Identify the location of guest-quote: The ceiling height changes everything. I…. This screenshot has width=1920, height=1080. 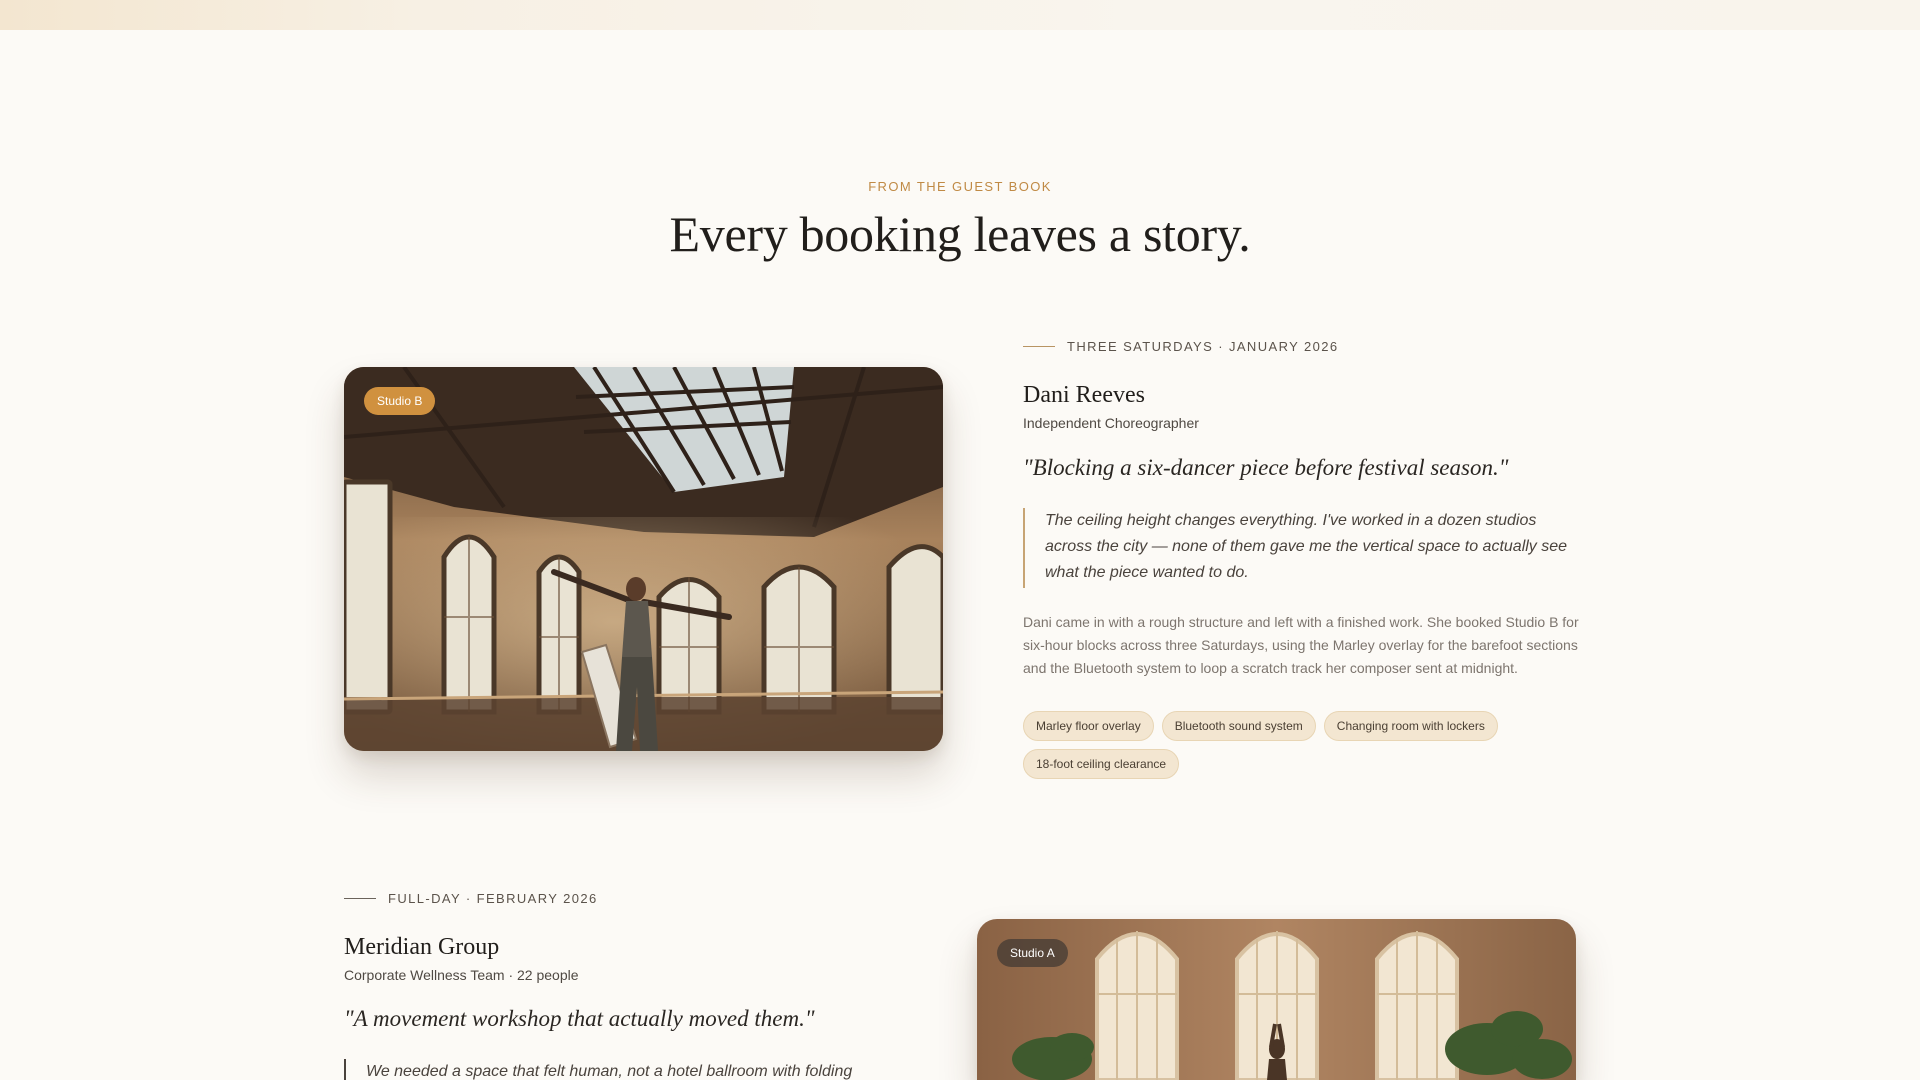
(1303, 548).